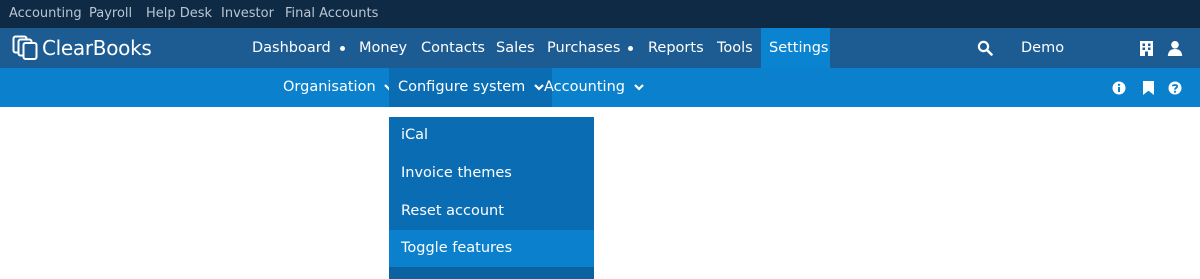  What do you see at coordinates (676, 48) in the screenshot?
I see `nav-reports: Reports` at bounding box center [676, 48].